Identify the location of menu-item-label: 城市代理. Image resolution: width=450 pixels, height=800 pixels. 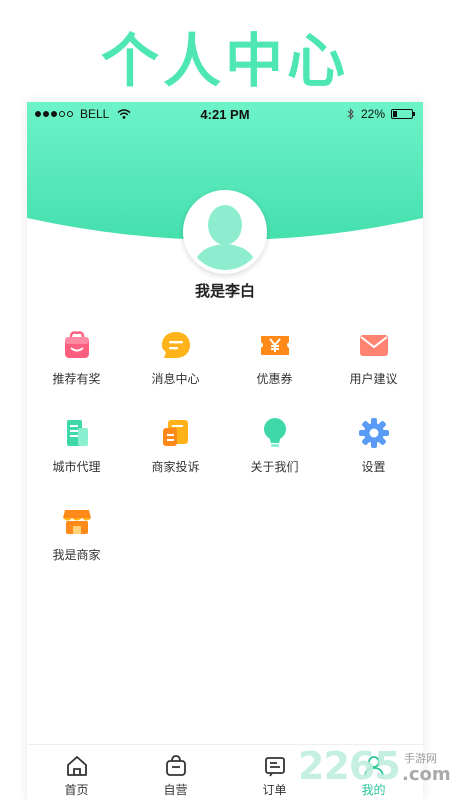
(76, 467).